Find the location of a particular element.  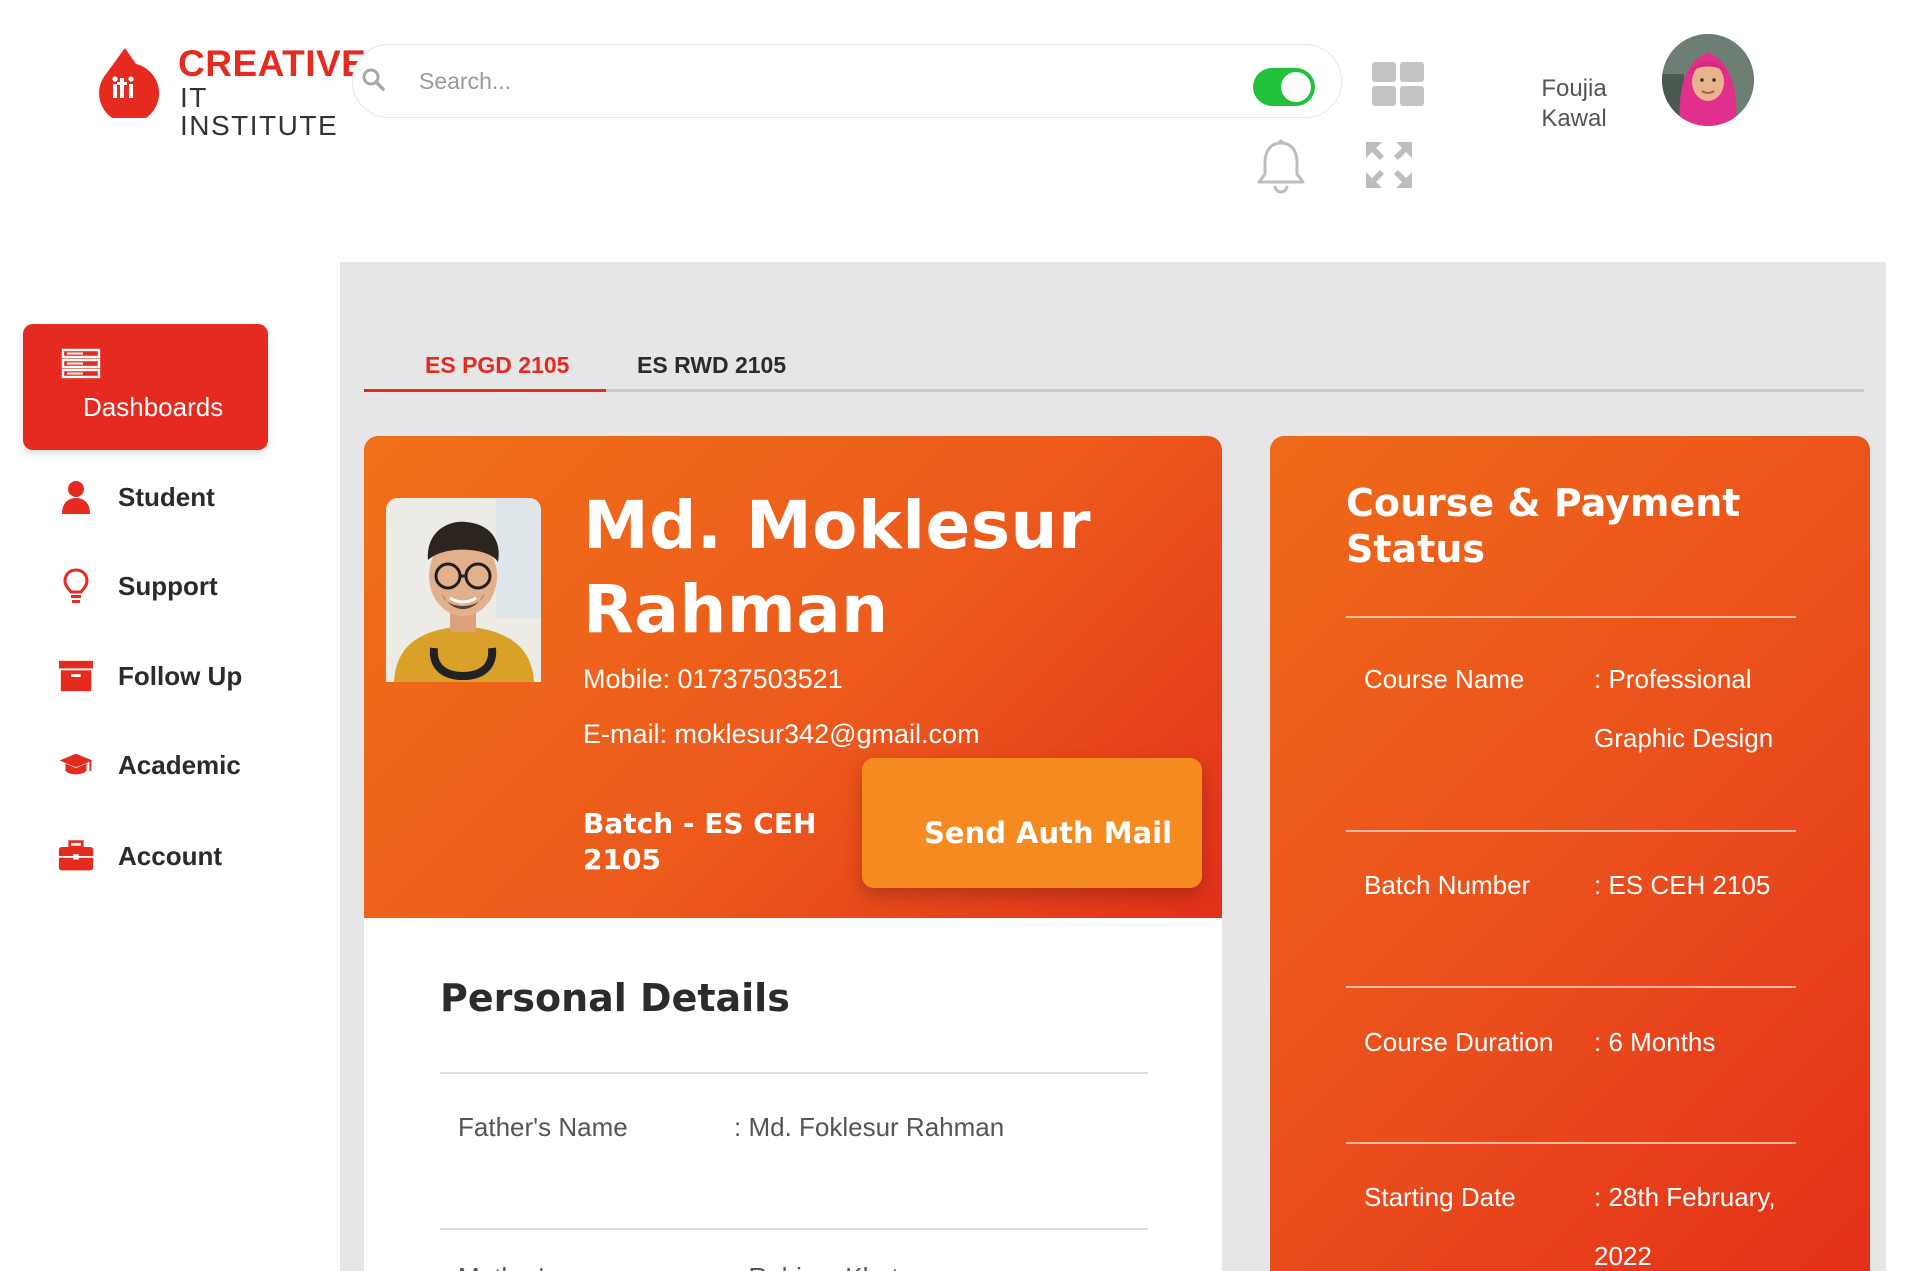

server-icon is located at coordinates (81, 363).